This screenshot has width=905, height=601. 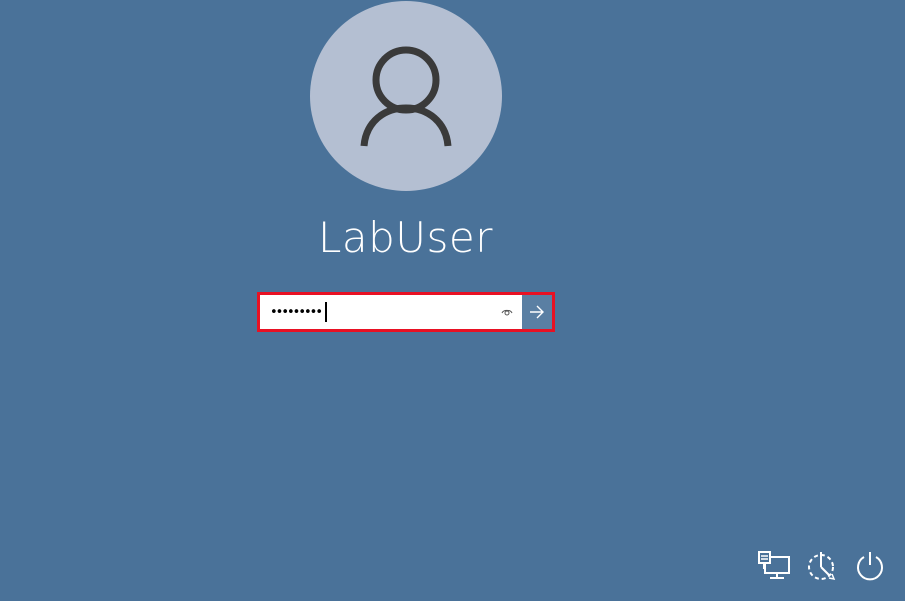 I want to click on user-silhouette-icon, so click(x=406, y=96).